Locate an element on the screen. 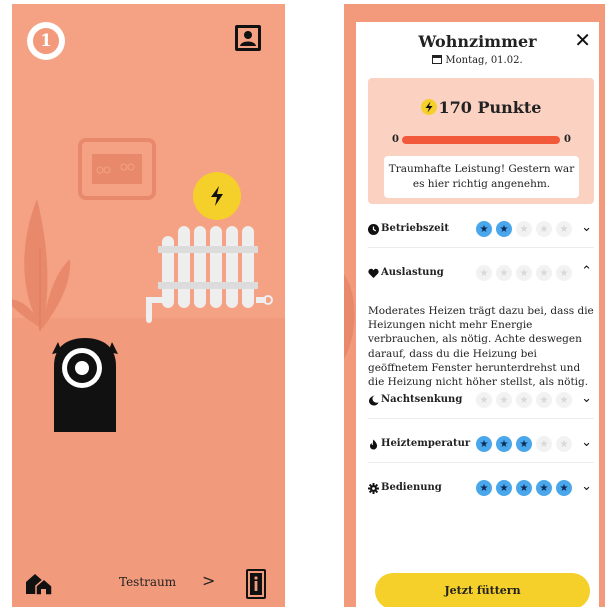 Image resolution: width=605 pixels, height=610 pixels. criterion-row-heiztemperatur: Heiztemperatur ★ ★ ★ ★ ★ ⌄ is located at coordinates (481, 445).